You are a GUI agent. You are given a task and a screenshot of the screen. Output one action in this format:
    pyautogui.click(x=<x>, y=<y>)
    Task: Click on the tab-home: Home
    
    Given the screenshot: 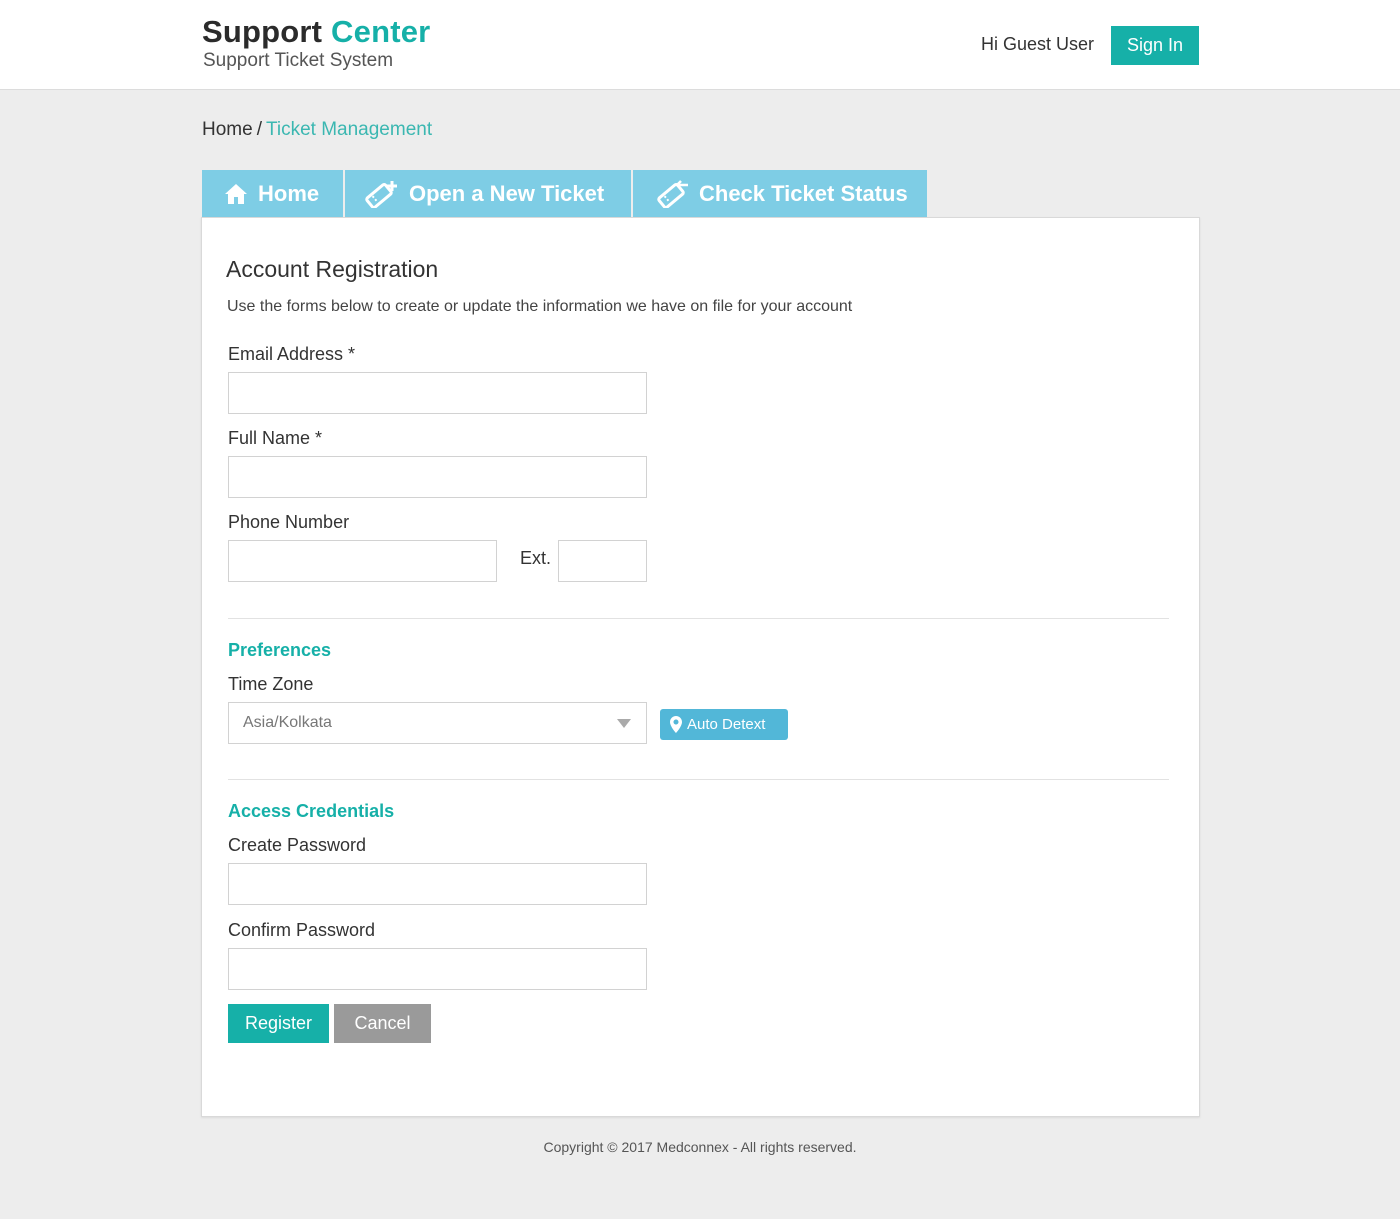 What is the action you would take?
    pyautogui.click(x=272, y=193)
    